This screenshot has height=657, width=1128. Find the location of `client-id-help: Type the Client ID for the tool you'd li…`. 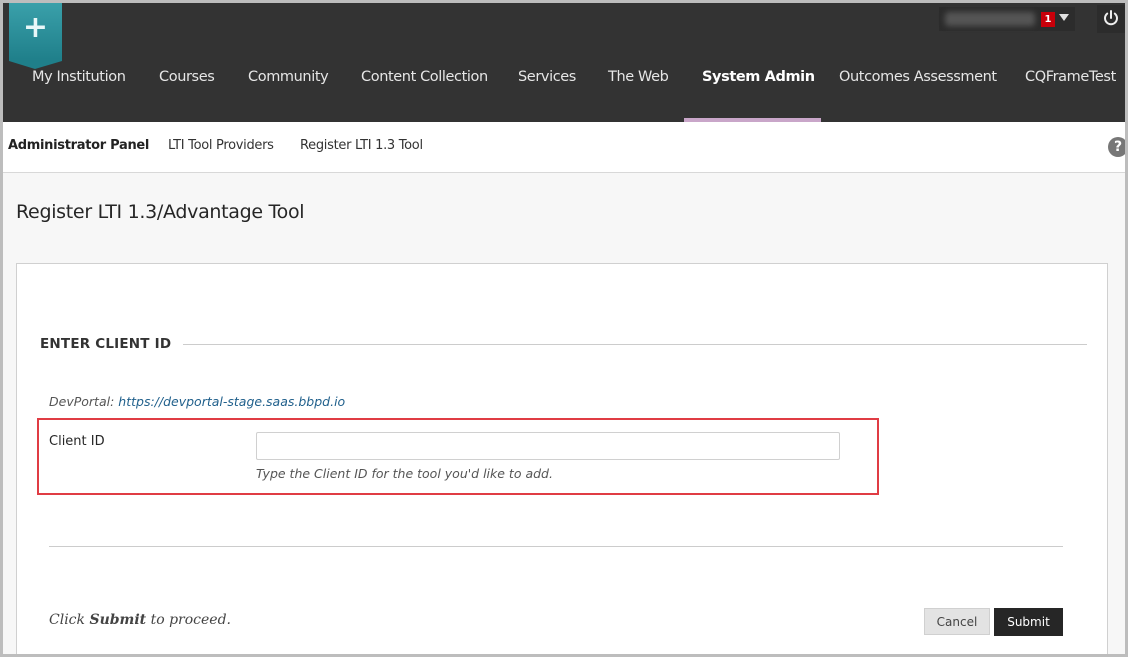

client-id-help: Type the Client ID for the tool you'd li… is located at coordinates (404, 473).